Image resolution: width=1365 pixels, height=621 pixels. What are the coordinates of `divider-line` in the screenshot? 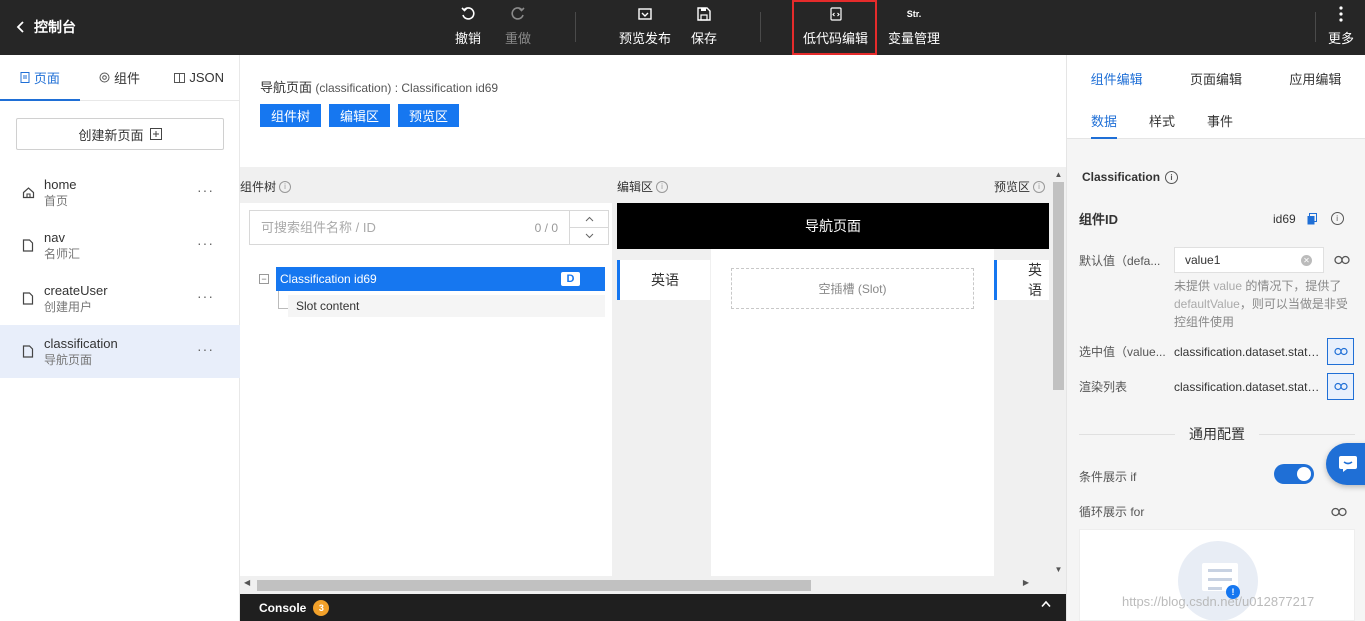 It's located at (1307, 434).